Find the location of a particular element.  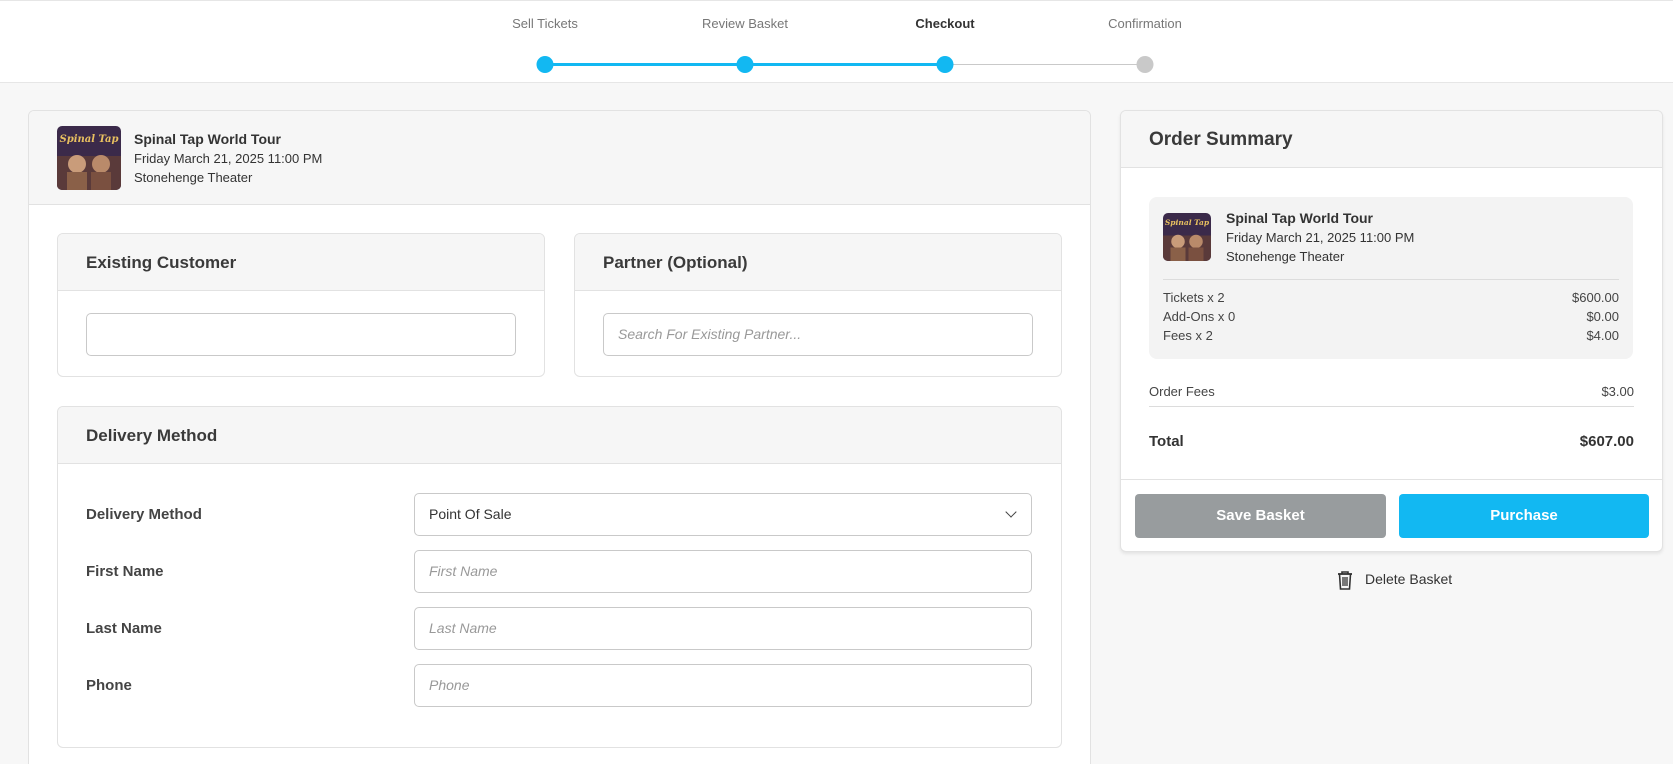

order-summary-header: Order Summary is located at coordinates (1391, 139).